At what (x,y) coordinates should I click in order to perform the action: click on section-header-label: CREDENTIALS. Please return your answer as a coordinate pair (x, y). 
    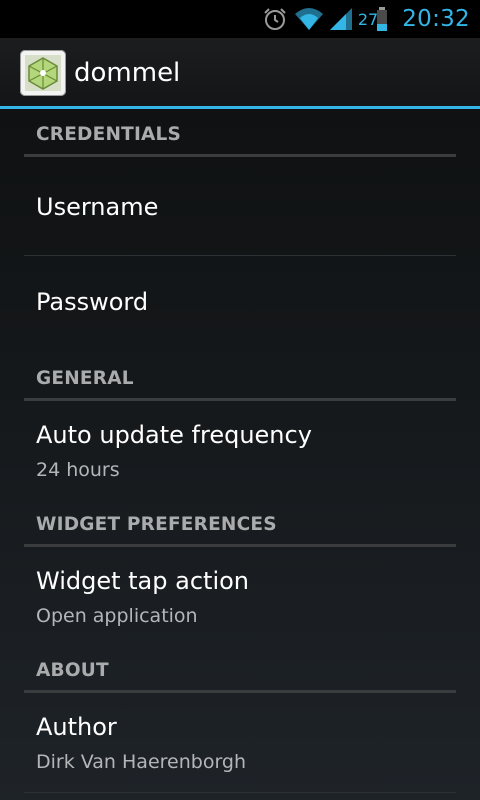
    Looking at the image, I should click on (109, 134).